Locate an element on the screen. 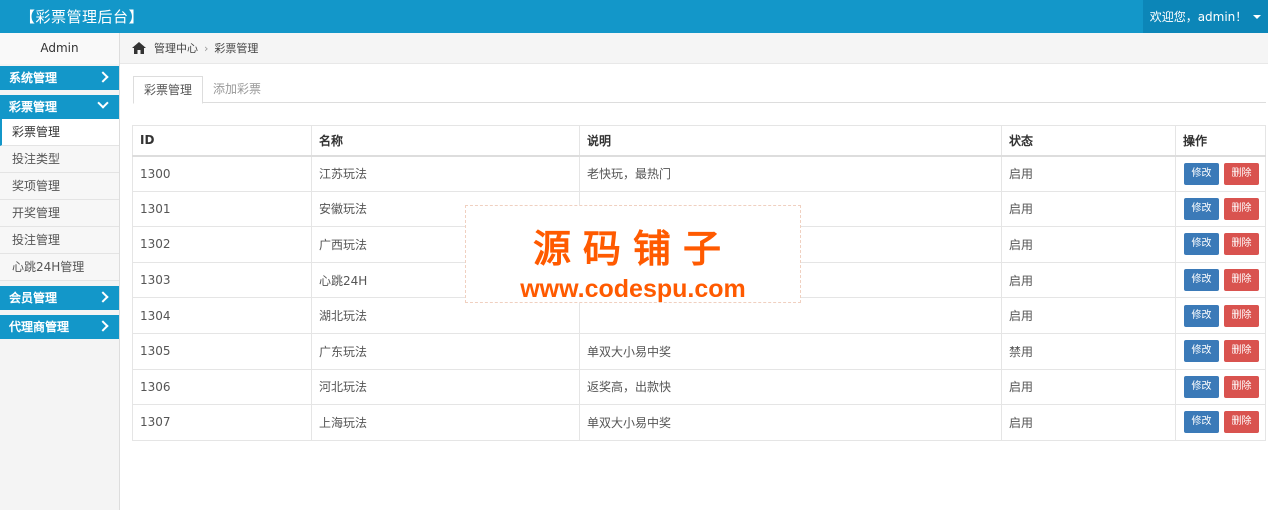  sidebar-item-lottery-management: 彩票管理 is located at coordinates (59, 132).